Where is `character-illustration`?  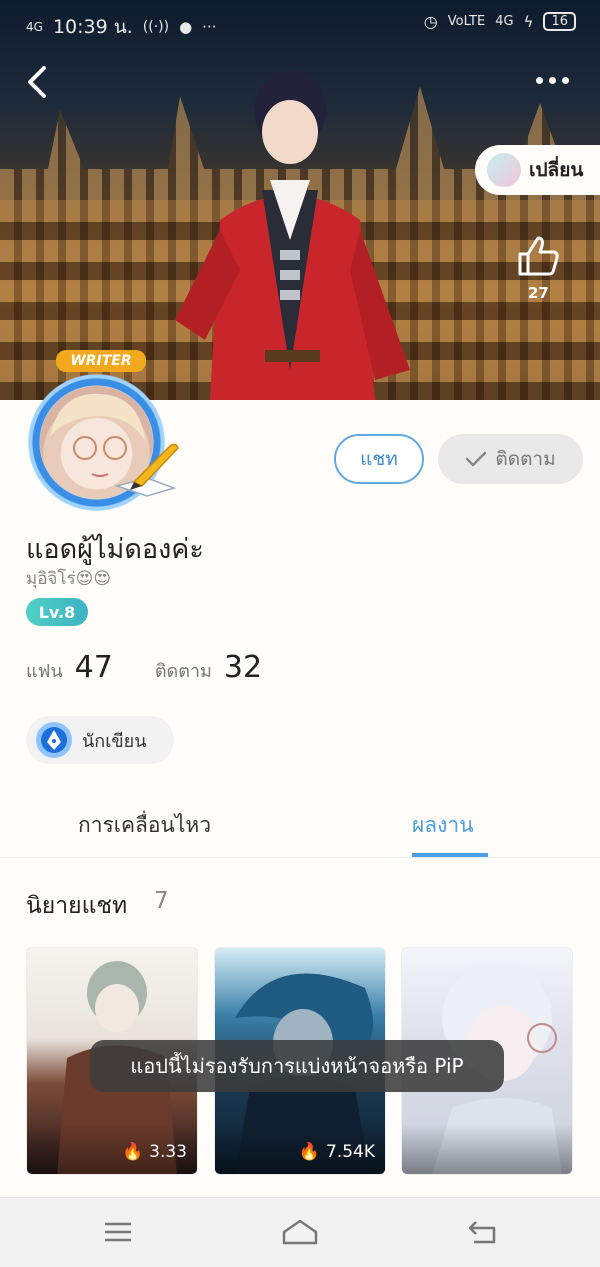 character-illustration is located at coordinates (292, 235).